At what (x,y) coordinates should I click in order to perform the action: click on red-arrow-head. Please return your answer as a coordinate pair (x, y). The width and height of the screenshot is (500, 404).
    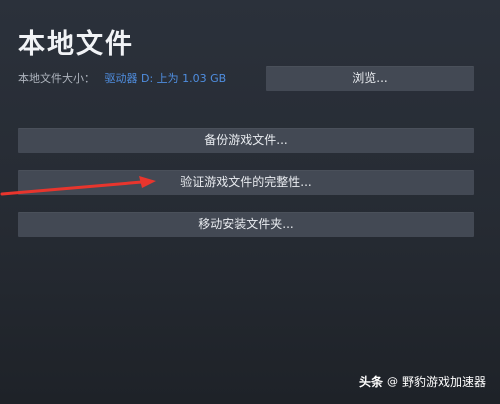
    Looking at the image, I should click on (147, 182).